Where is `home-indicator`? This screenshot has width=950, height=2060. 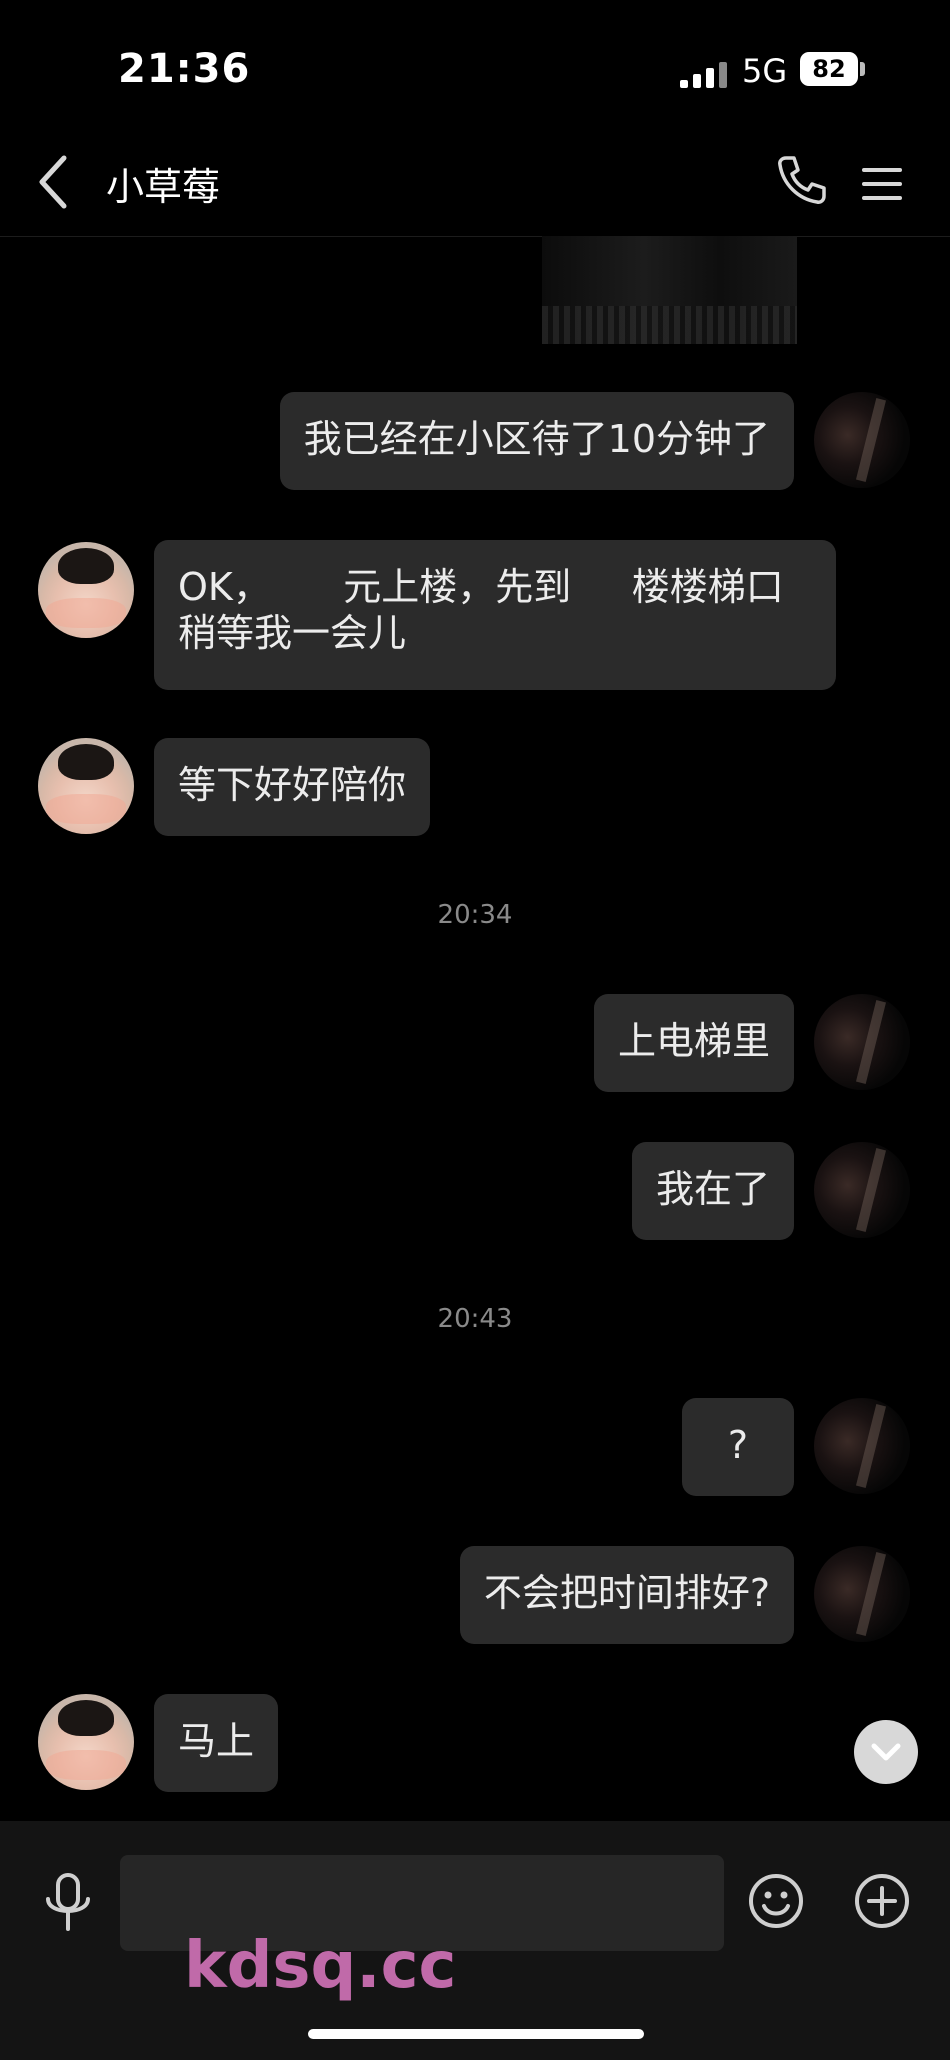
home-indicator is located at coordinates (476, 2034).